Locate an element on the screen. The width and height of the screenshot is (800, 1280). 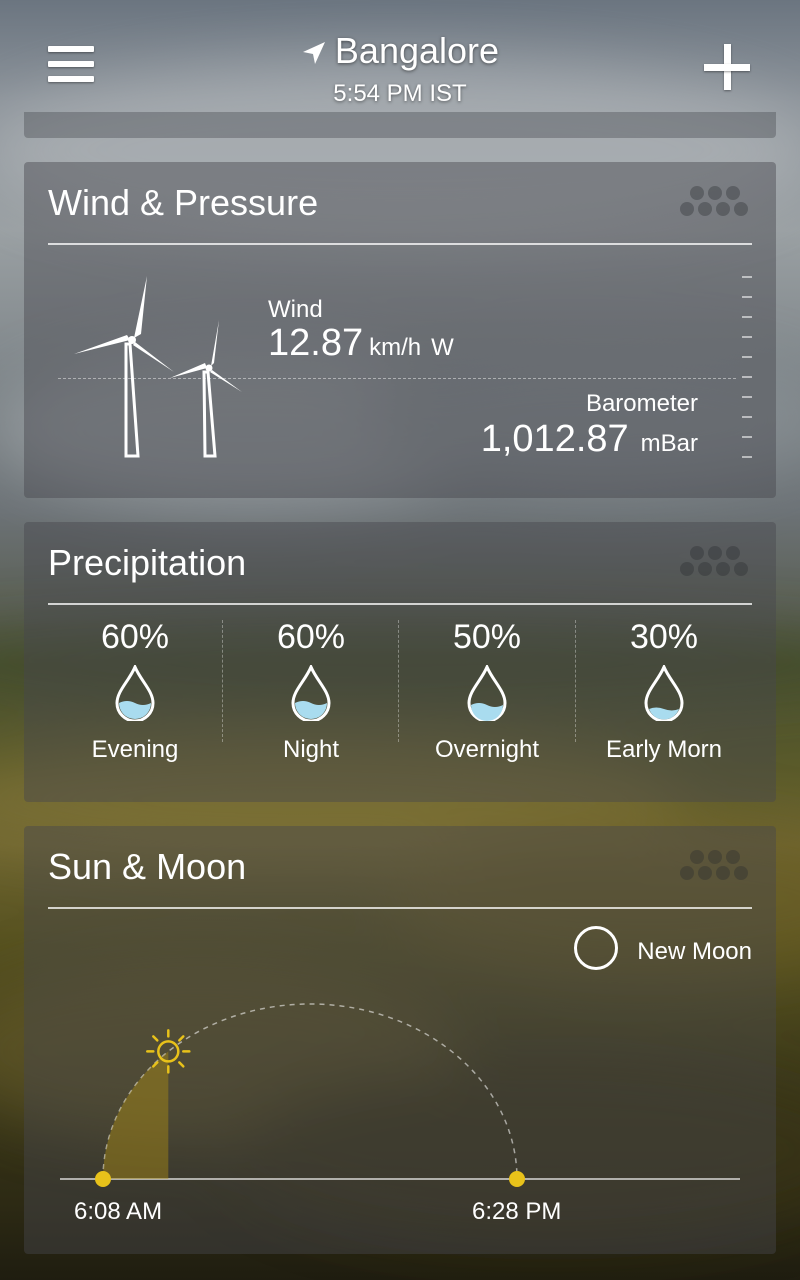
precip-period: 30% Early Morn is located at coordinates (664, 691).